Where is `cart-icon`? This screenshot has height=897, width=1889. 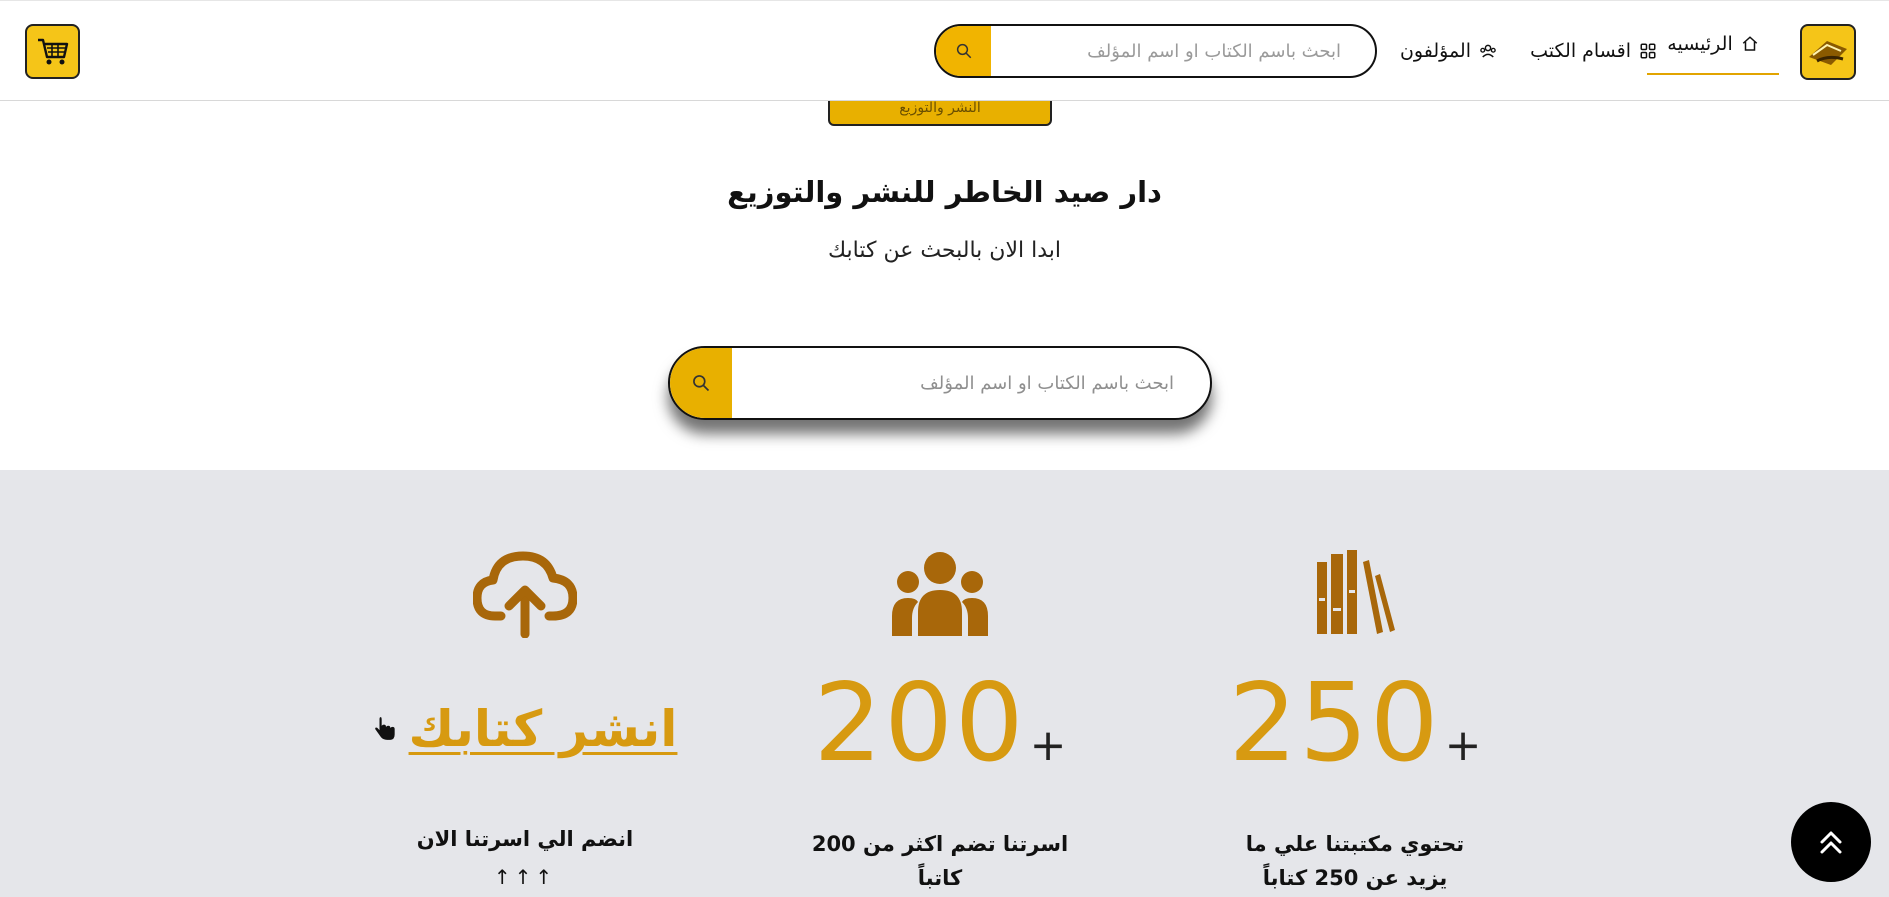
cart-icon is located at coordinates (52, 51).